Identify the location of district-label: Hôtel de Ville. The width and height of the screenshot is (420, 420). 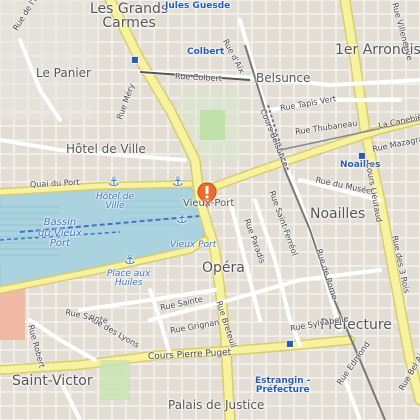
(106, 149).